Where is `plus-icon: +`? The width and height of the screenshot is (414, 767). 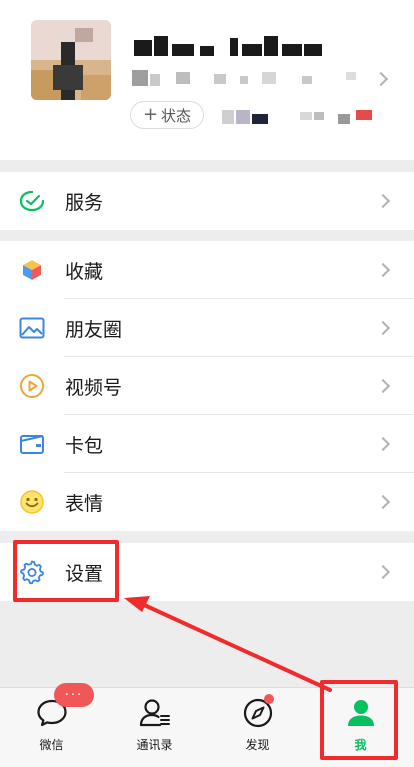
plus-icon: + is located at coordinates (150, 114).